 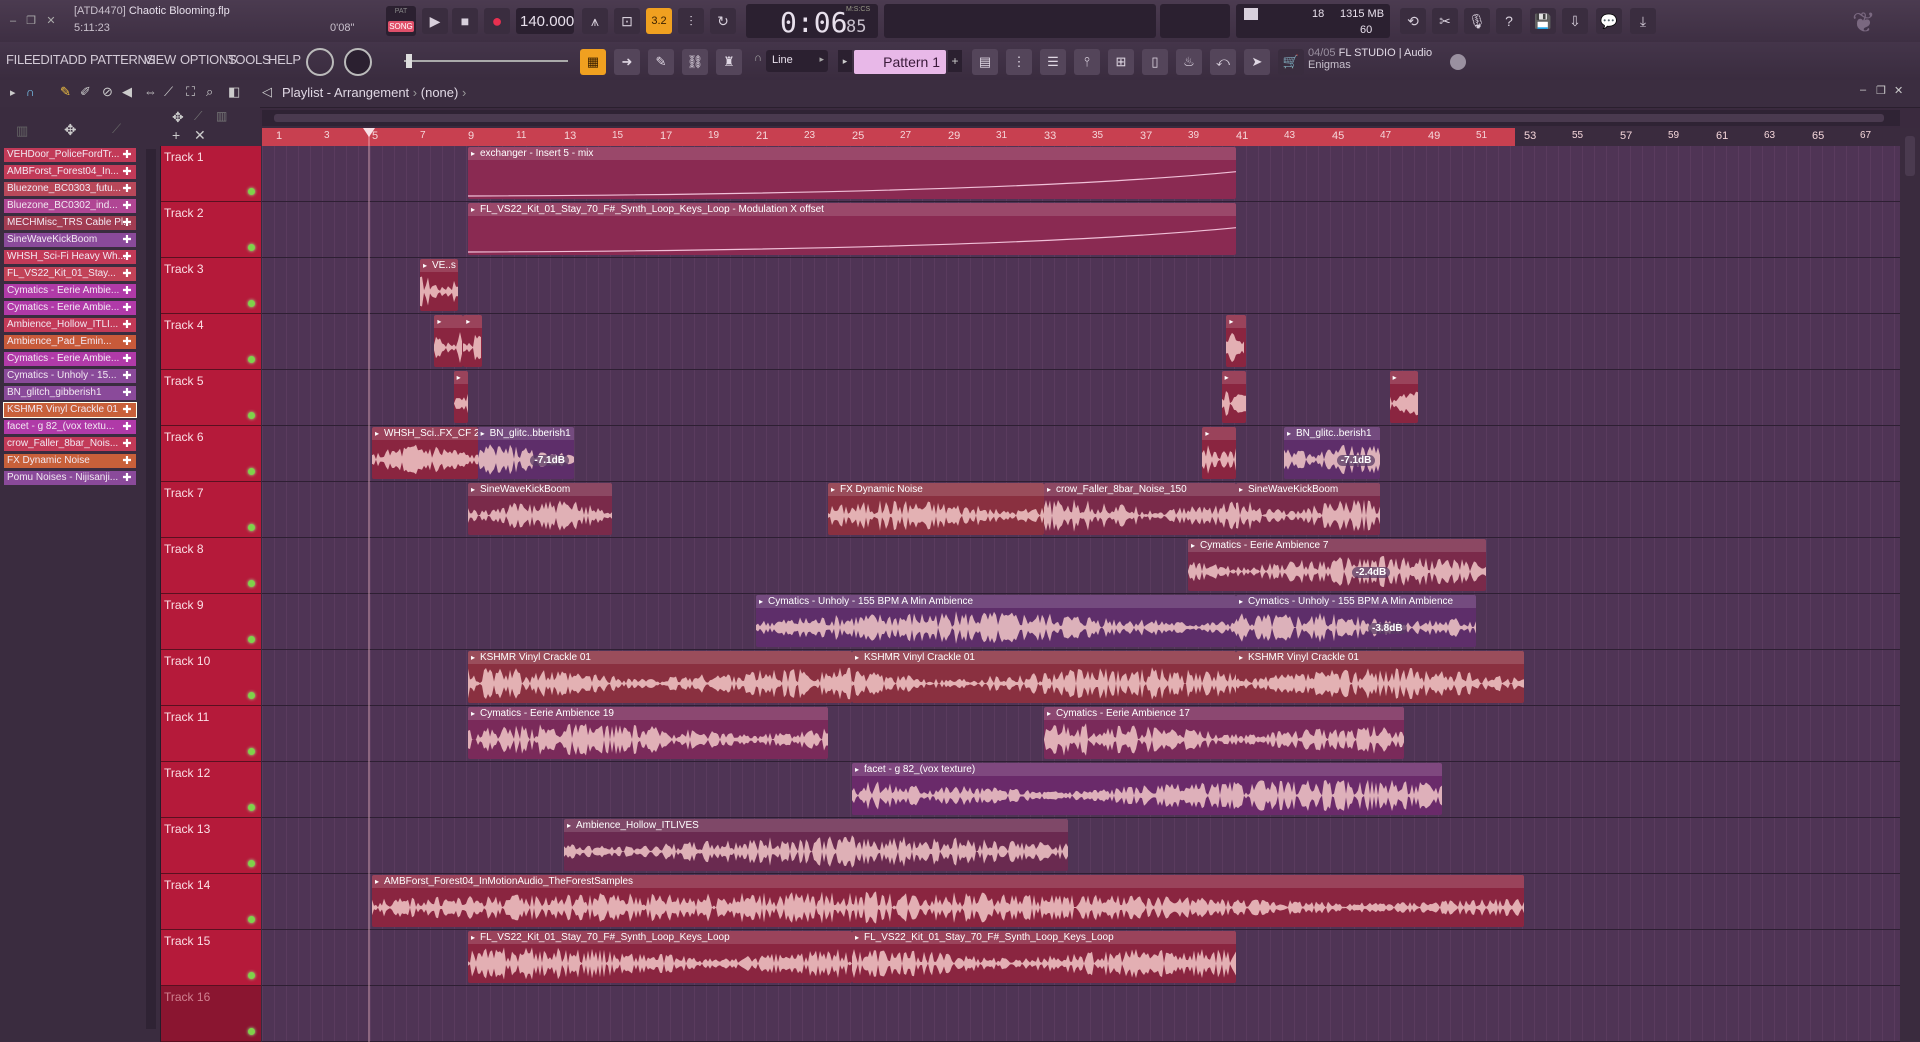 I want to click on track-header: Track 8, so click(x=211, y=566).